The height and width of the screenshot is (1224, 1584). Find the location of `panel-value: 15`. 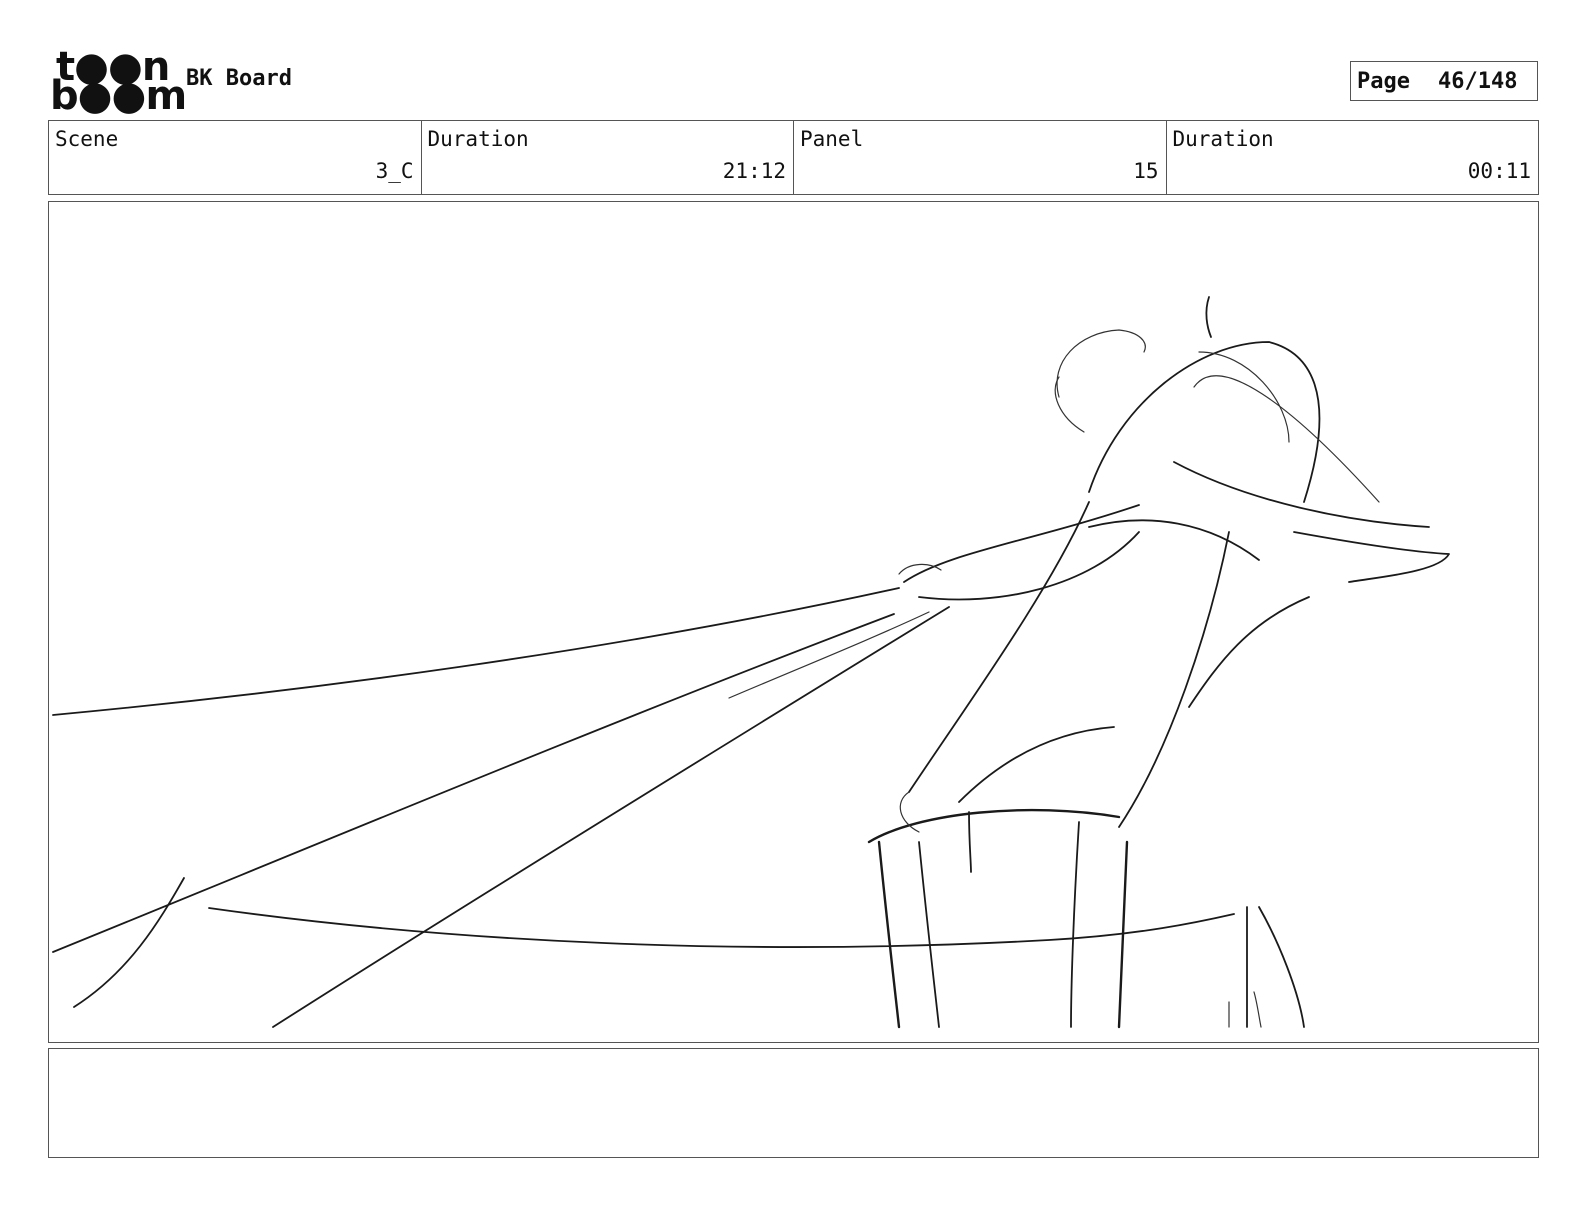

panel-value: 15 is located at coordinates (1146, 171).